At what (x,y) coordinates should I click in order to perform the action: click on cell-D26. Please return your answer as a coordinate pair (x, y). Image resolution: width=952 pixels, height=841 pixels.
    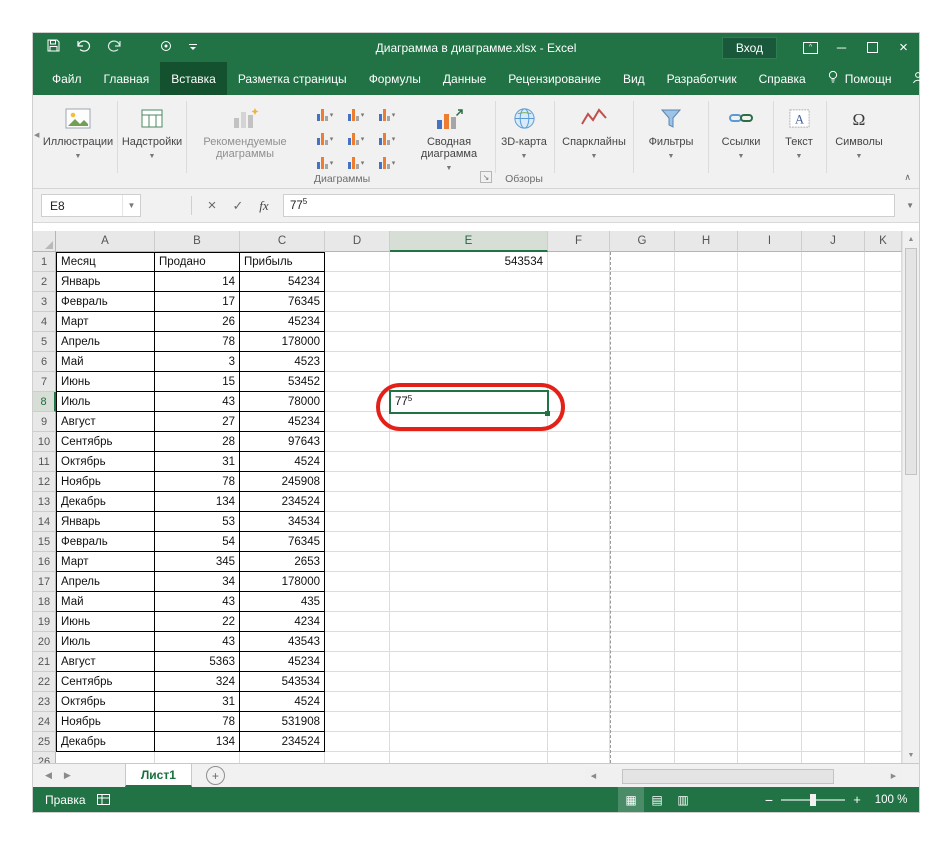
    Looking at the image, I should click on (357, 757).